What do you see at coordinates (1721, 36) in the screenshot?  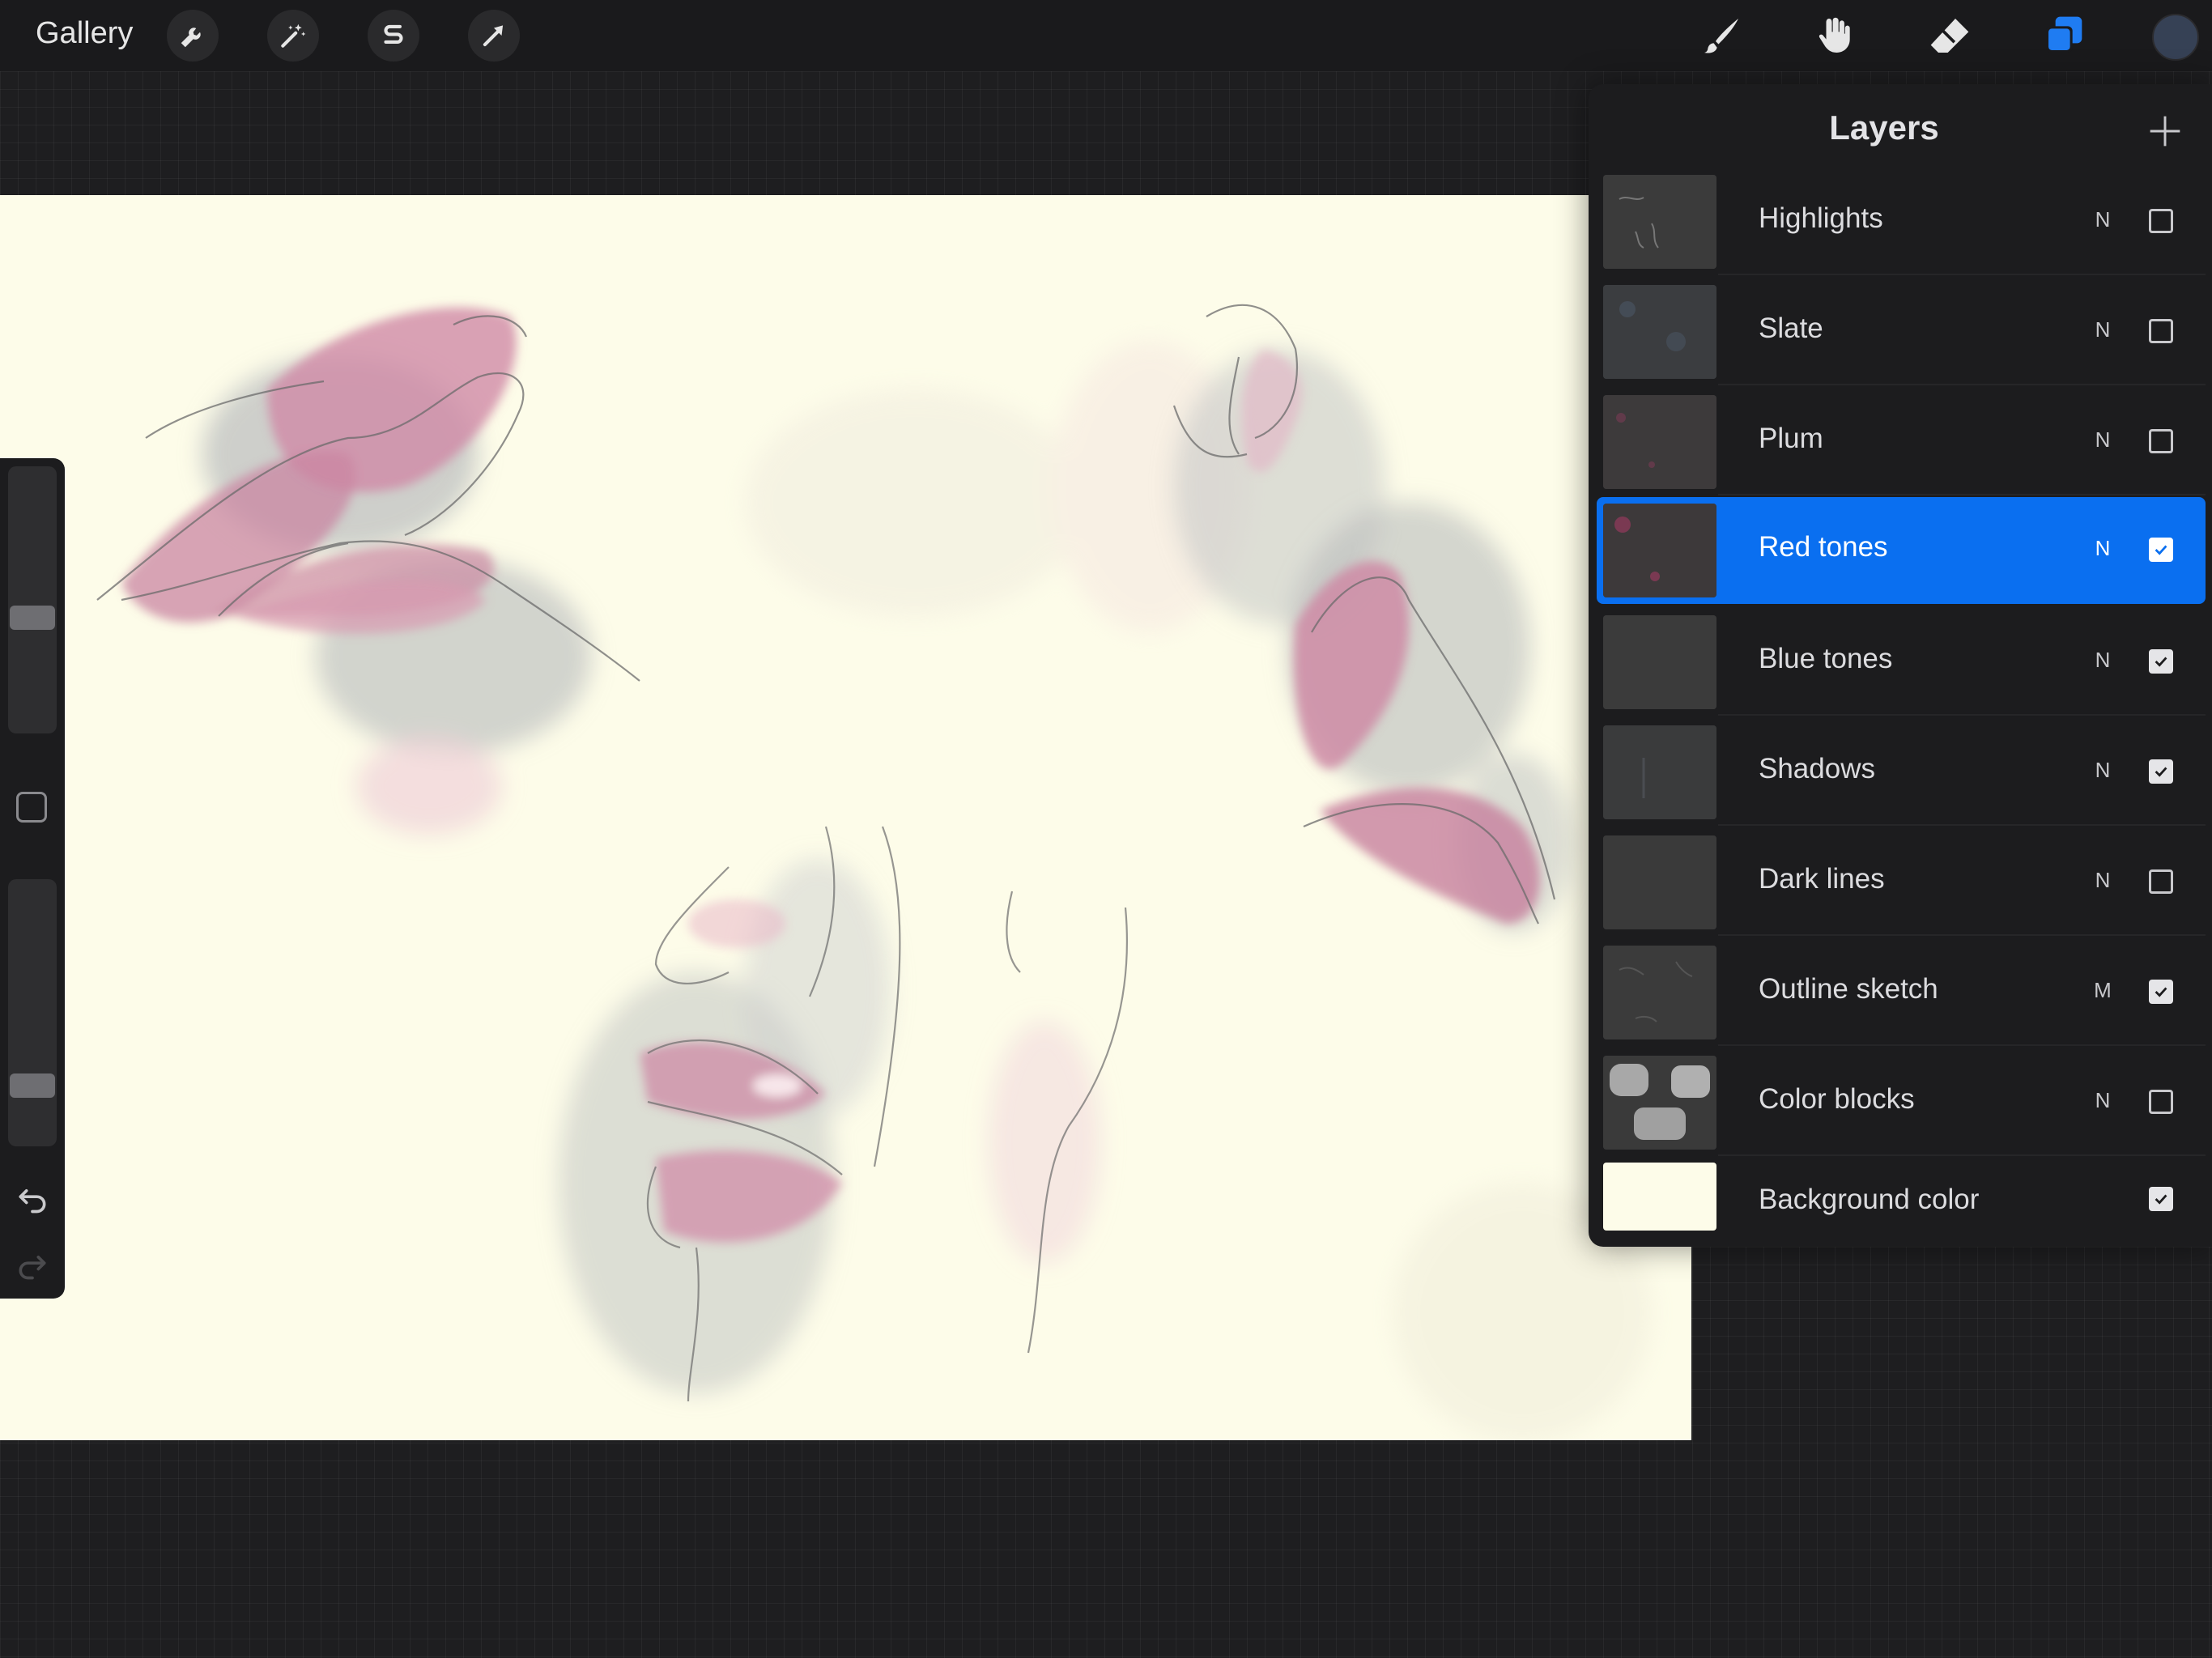 I see `brush-icon` at bounding box center [1721, 36].